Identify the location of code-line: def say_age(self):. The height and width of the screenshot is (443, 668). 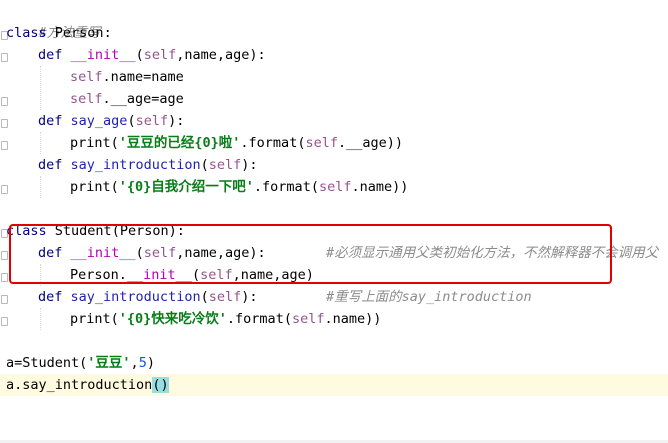
(111, 121).